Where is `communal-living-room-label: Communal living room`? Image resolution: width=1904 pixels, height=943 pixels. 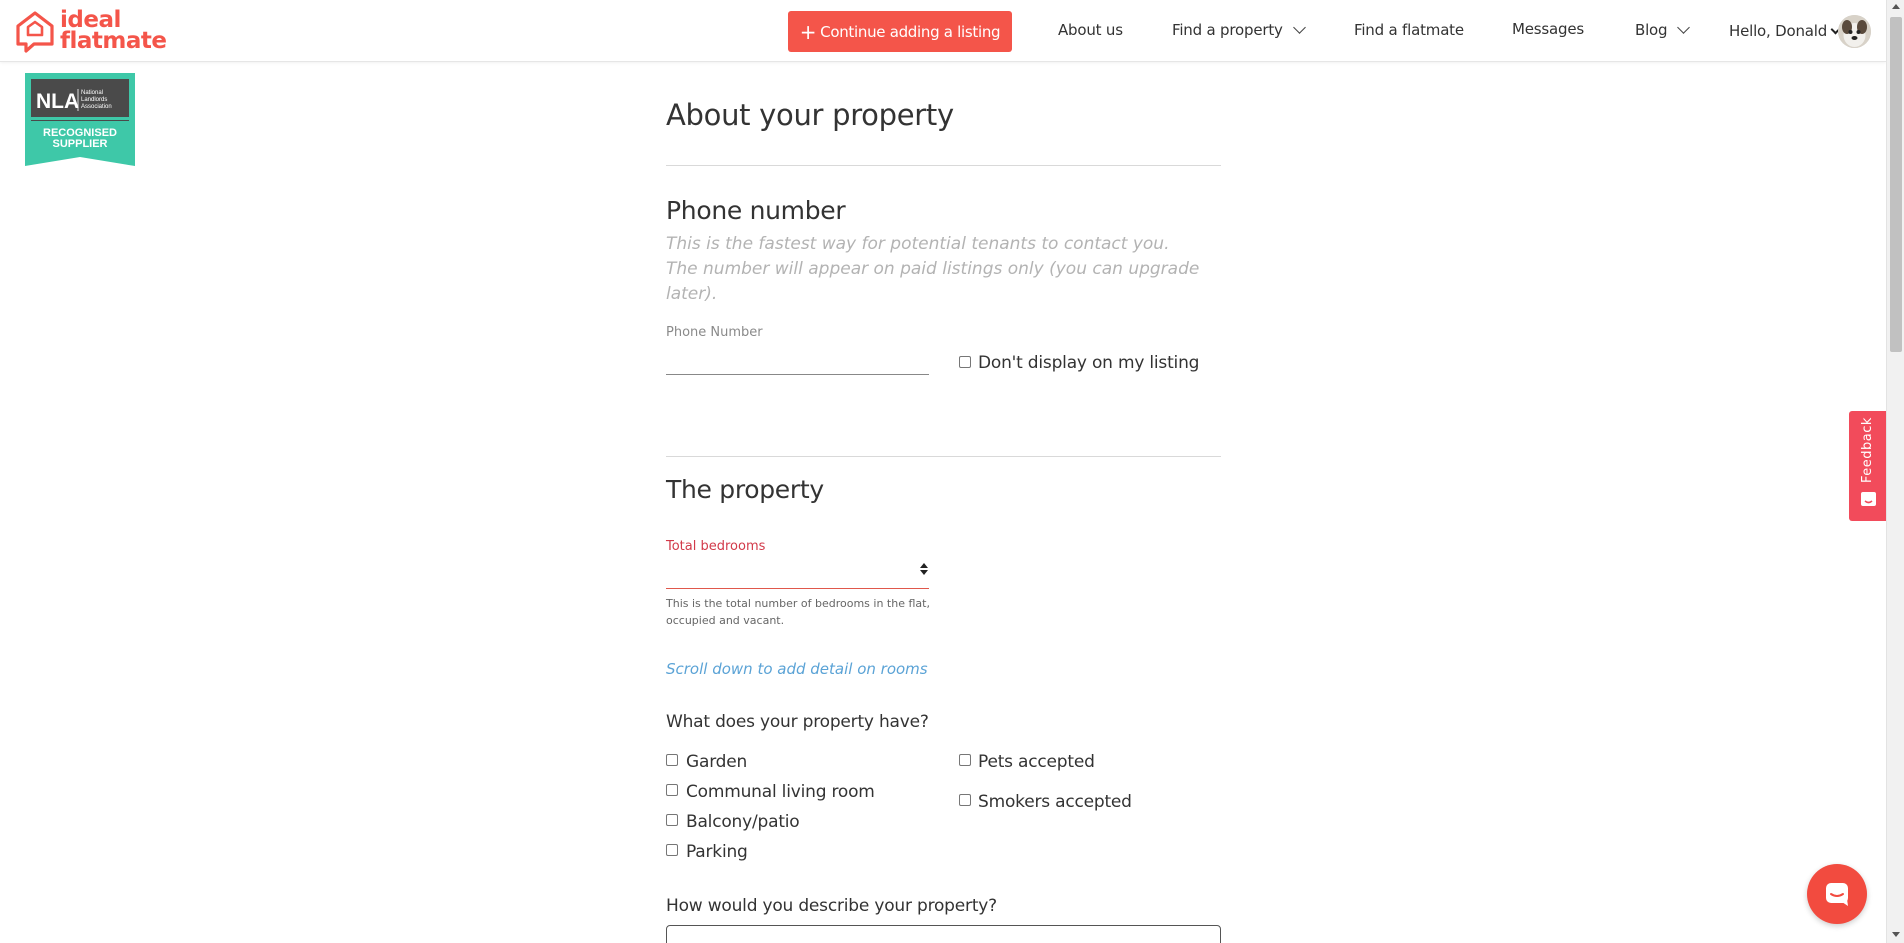
communal-living-room-label: Communal living room is located at coordinates (780, 792).